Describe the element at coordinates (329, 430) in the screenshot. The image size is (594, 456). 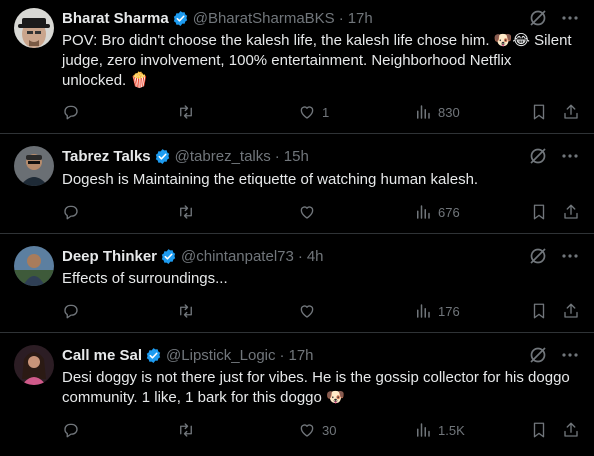
I see `like-count: 30` at that location.